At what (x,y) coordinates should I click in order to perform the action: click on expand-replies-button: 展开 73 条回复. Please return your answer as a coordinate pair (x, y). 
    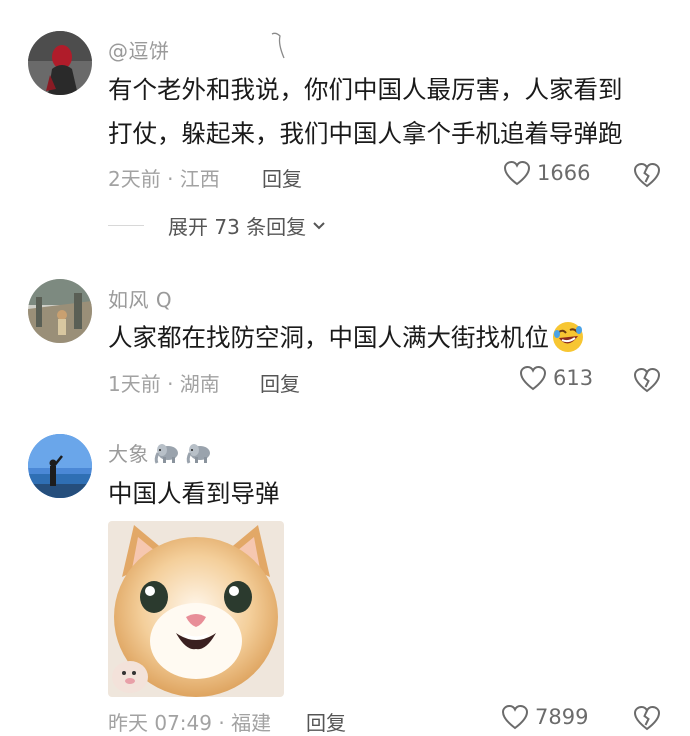
    Looking at the image, I should click on (217, 225).